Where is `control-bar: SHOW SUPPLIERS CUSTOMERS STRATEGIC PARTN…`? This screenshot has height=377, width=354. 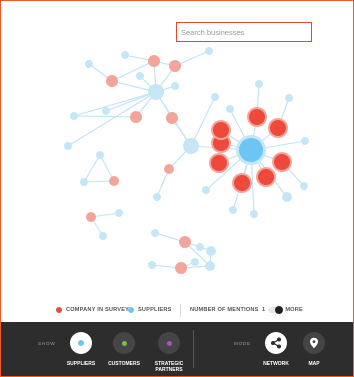 control-bar: SHOW SUPPLIERS CUSTOMERS STRATEGIC PARTN… is located at coordinates (177, 349).